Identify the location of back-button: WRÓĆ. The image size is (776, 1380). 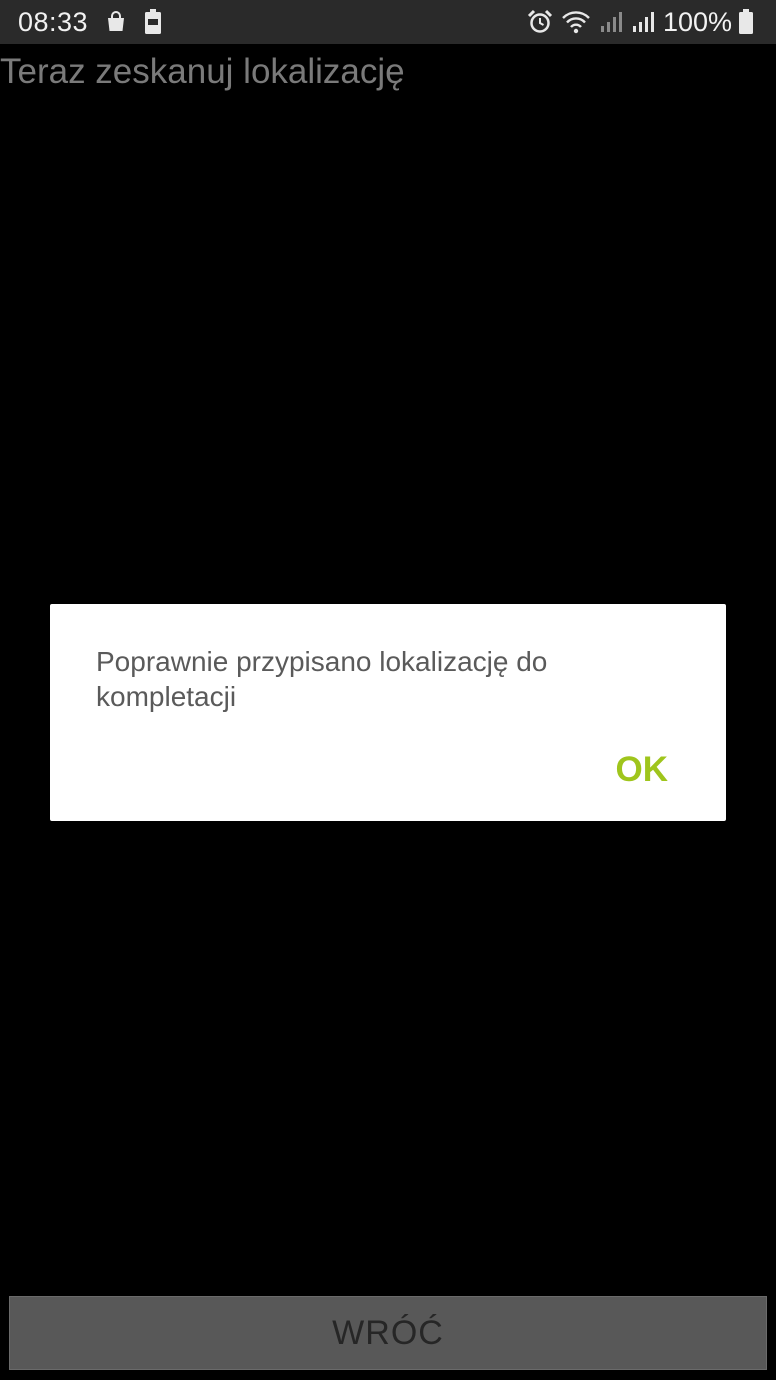
(388, 1333).